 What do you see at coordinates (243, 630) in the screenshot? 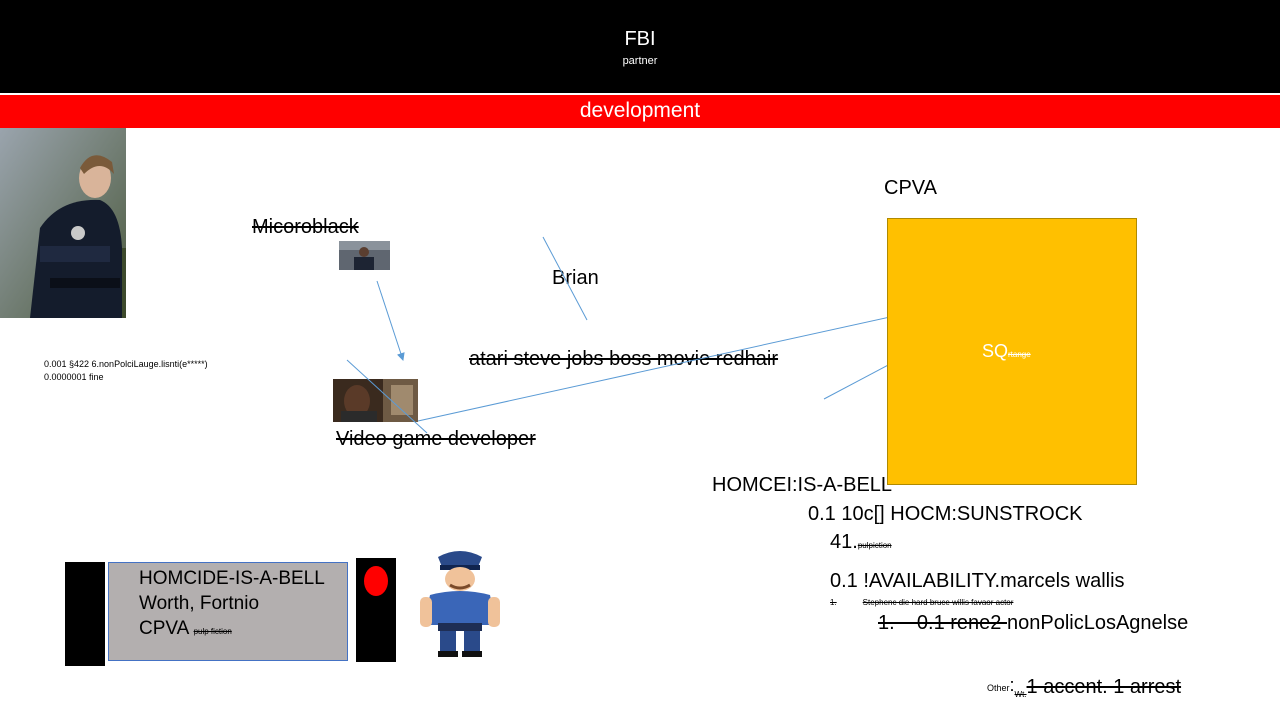
I see `graybox-line-3: CPVA pulp fiction` at bounding box center [243, 630].